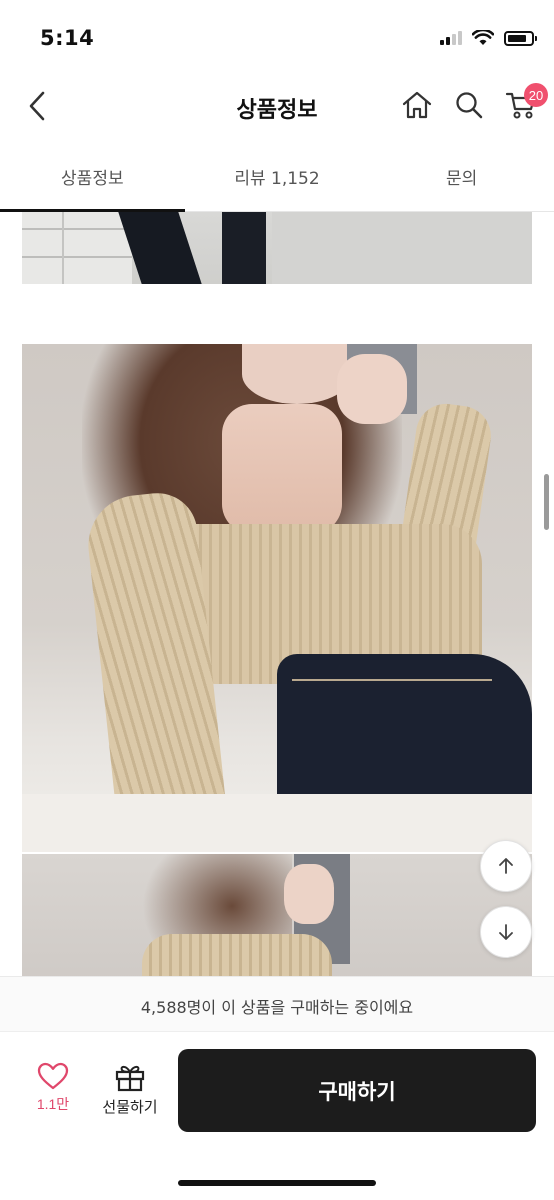 The image size is (554, 1200). I want to click on header-actions: 20, so click(473, 104).